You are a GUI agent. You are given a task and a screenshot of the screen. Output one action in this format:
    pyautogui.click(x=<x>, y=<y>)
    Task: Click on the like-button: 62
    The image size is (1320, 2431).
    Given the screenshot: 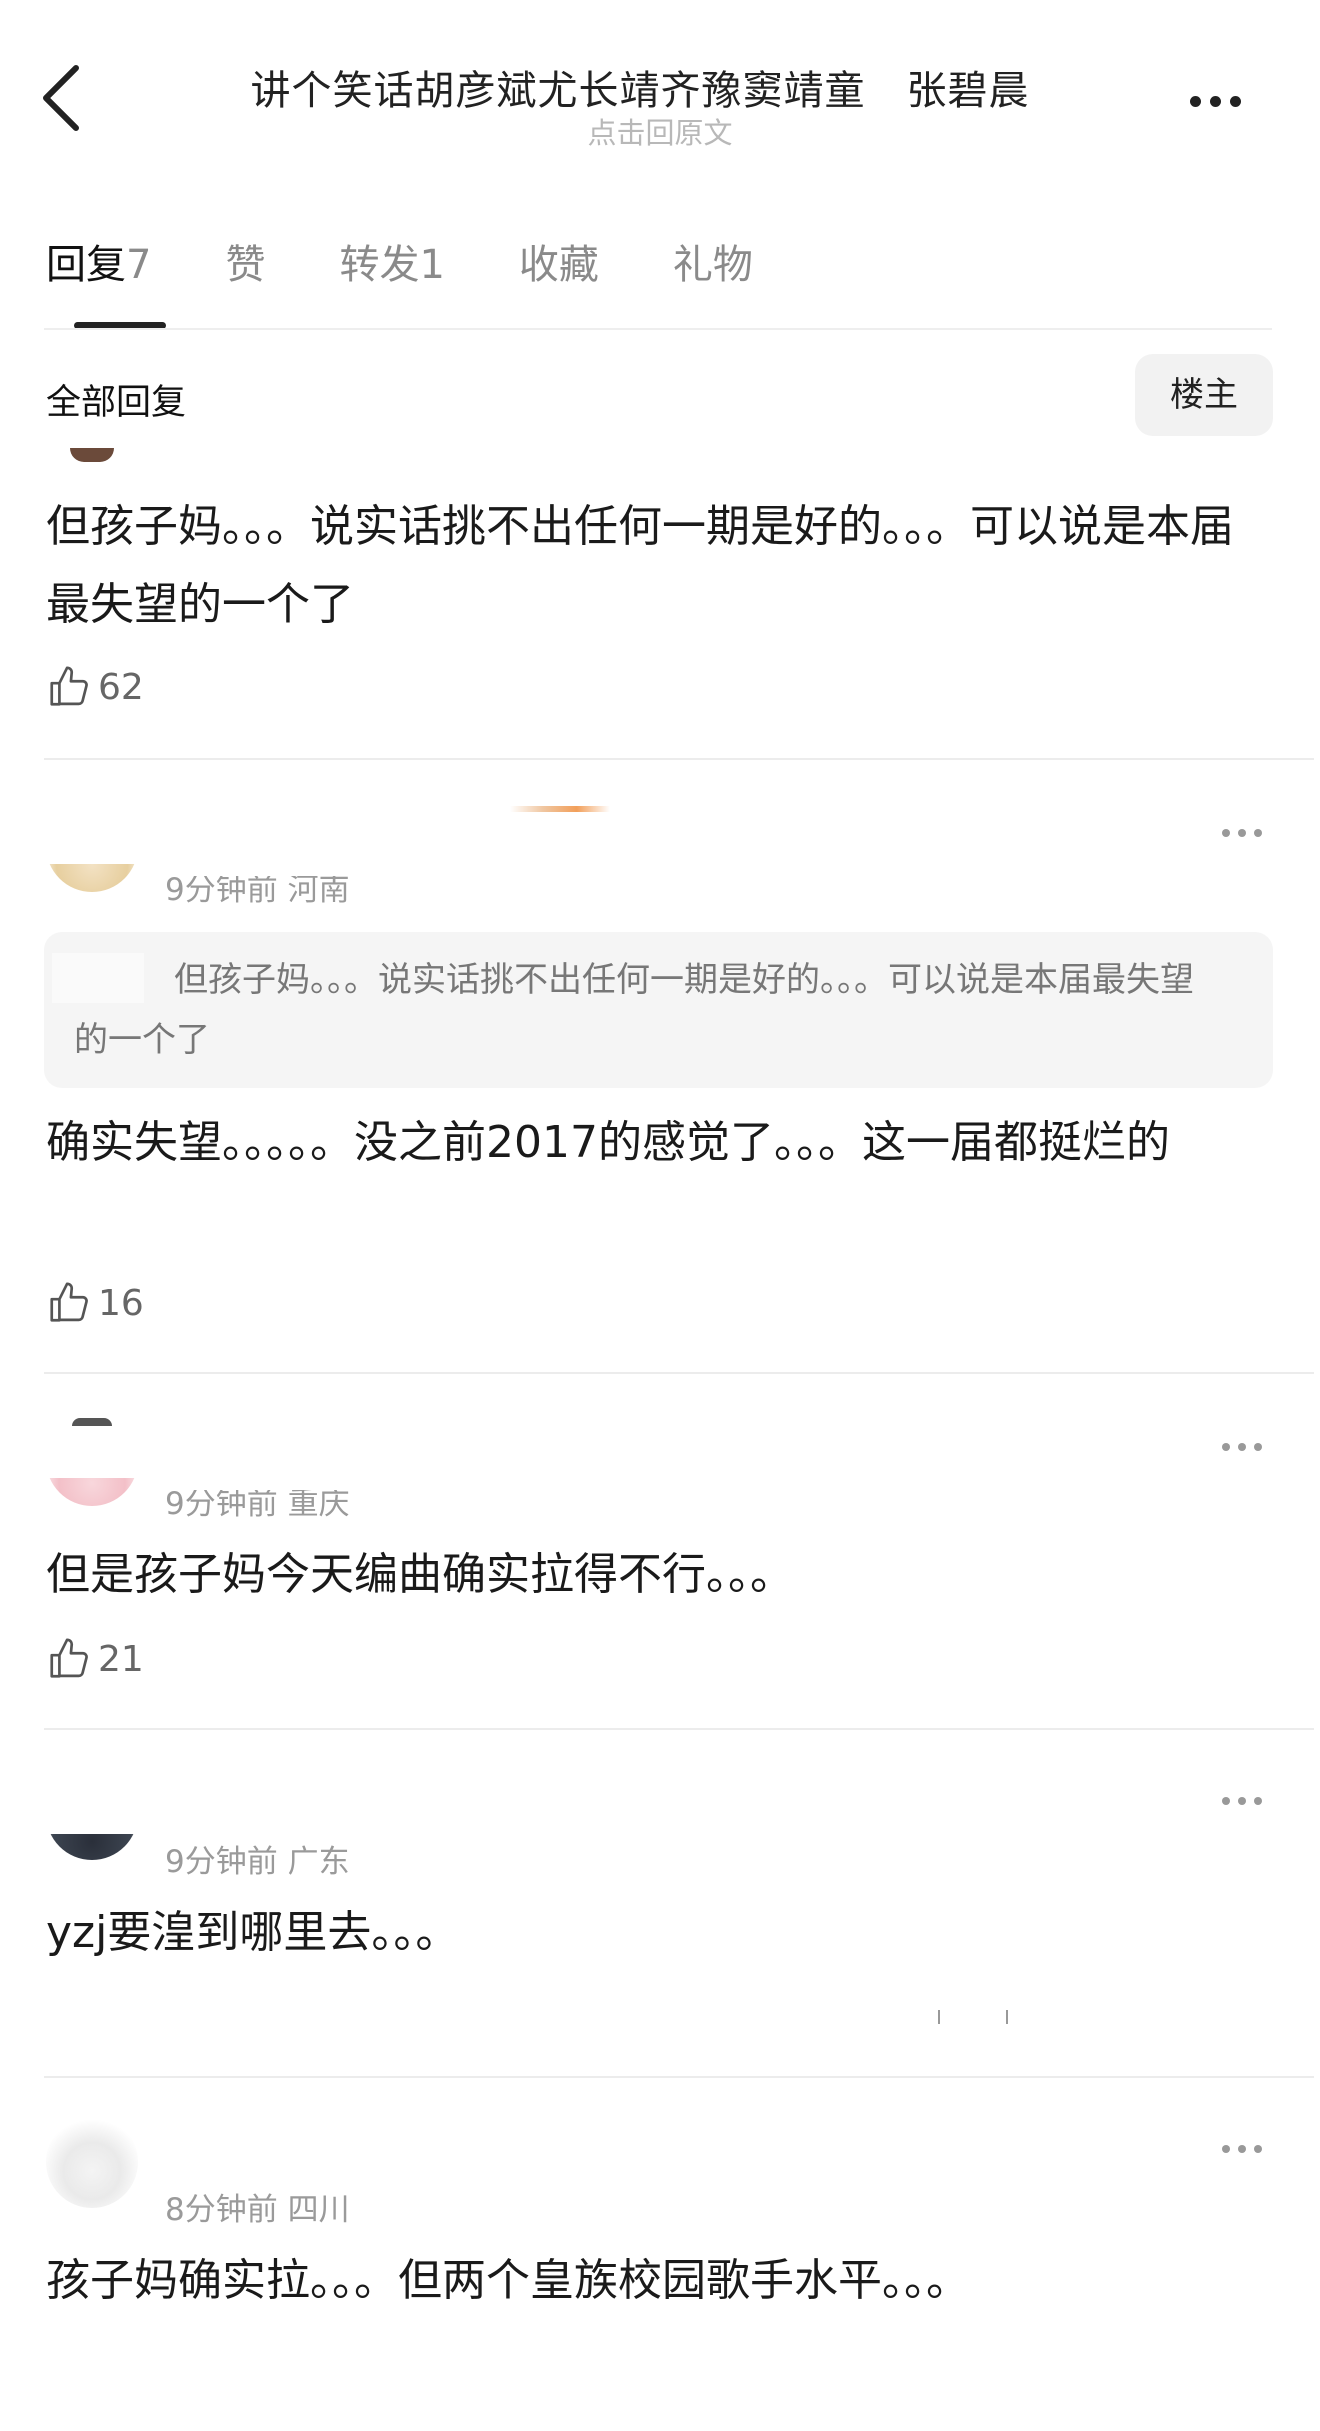 What is the action you would take?
    pyautogui.click(x=95, y=687)
    